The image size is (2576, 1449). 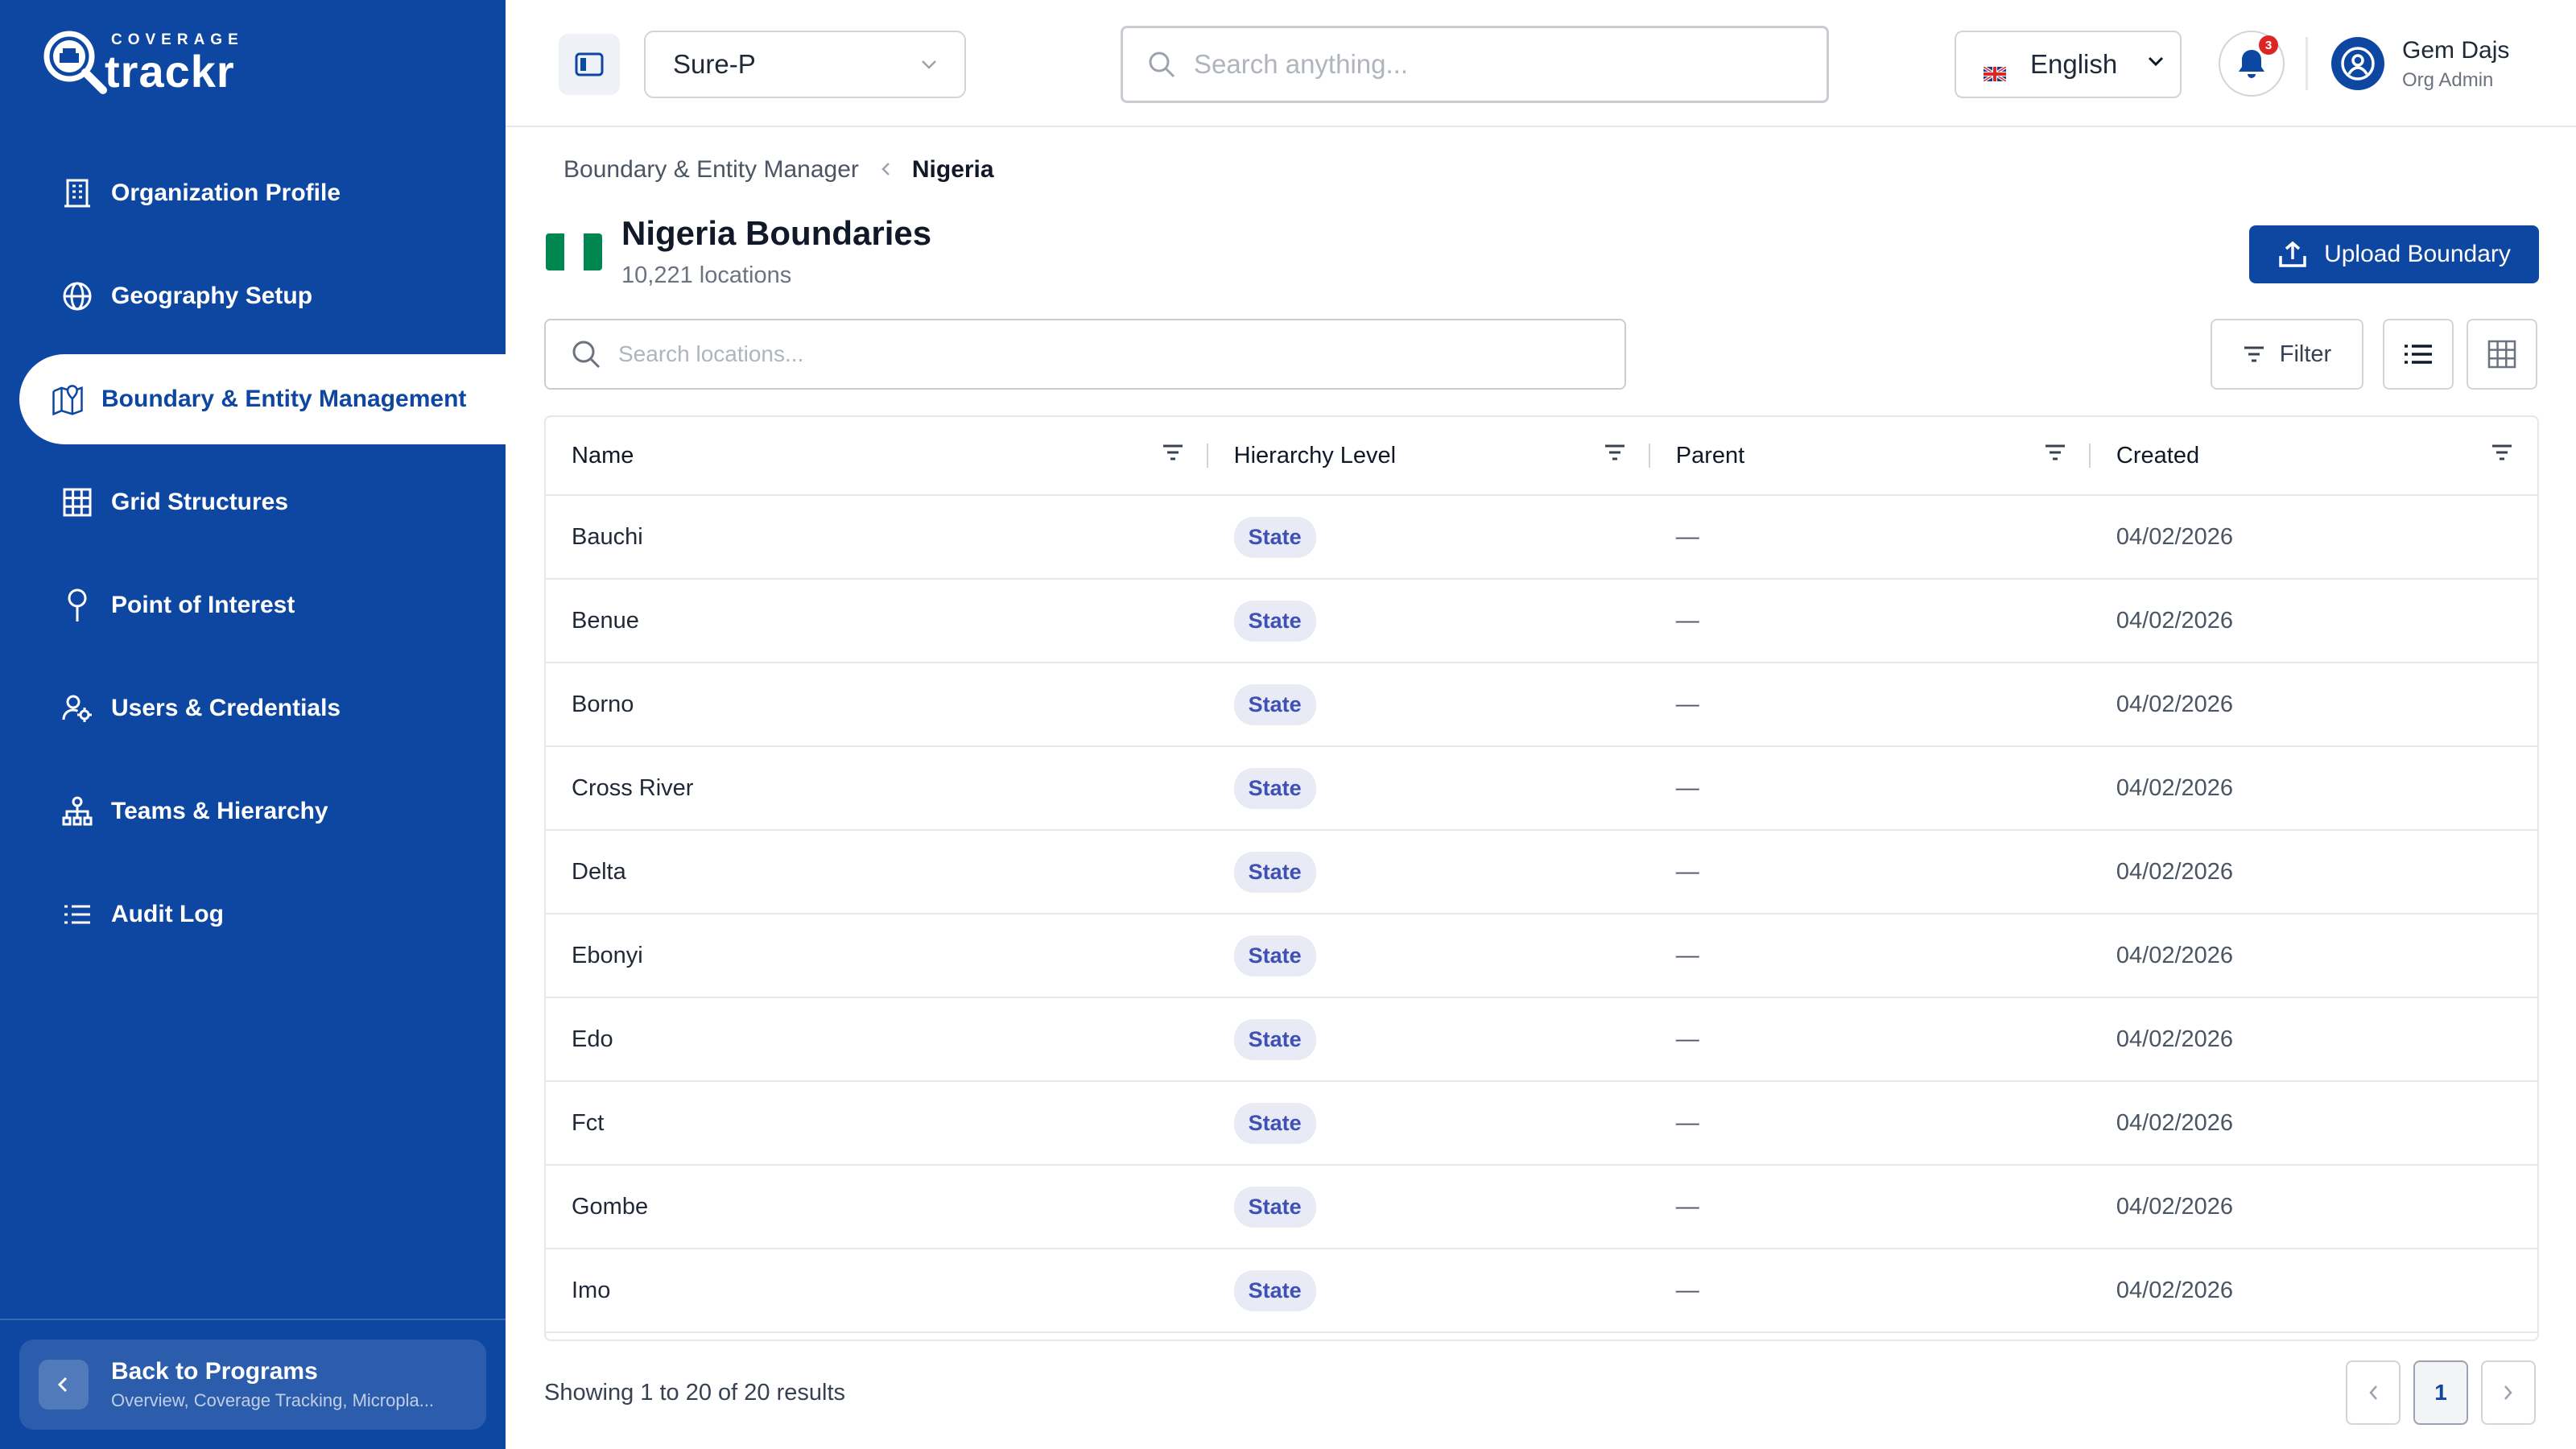 I want to click on pin-icon, so click(x=77, y=604).